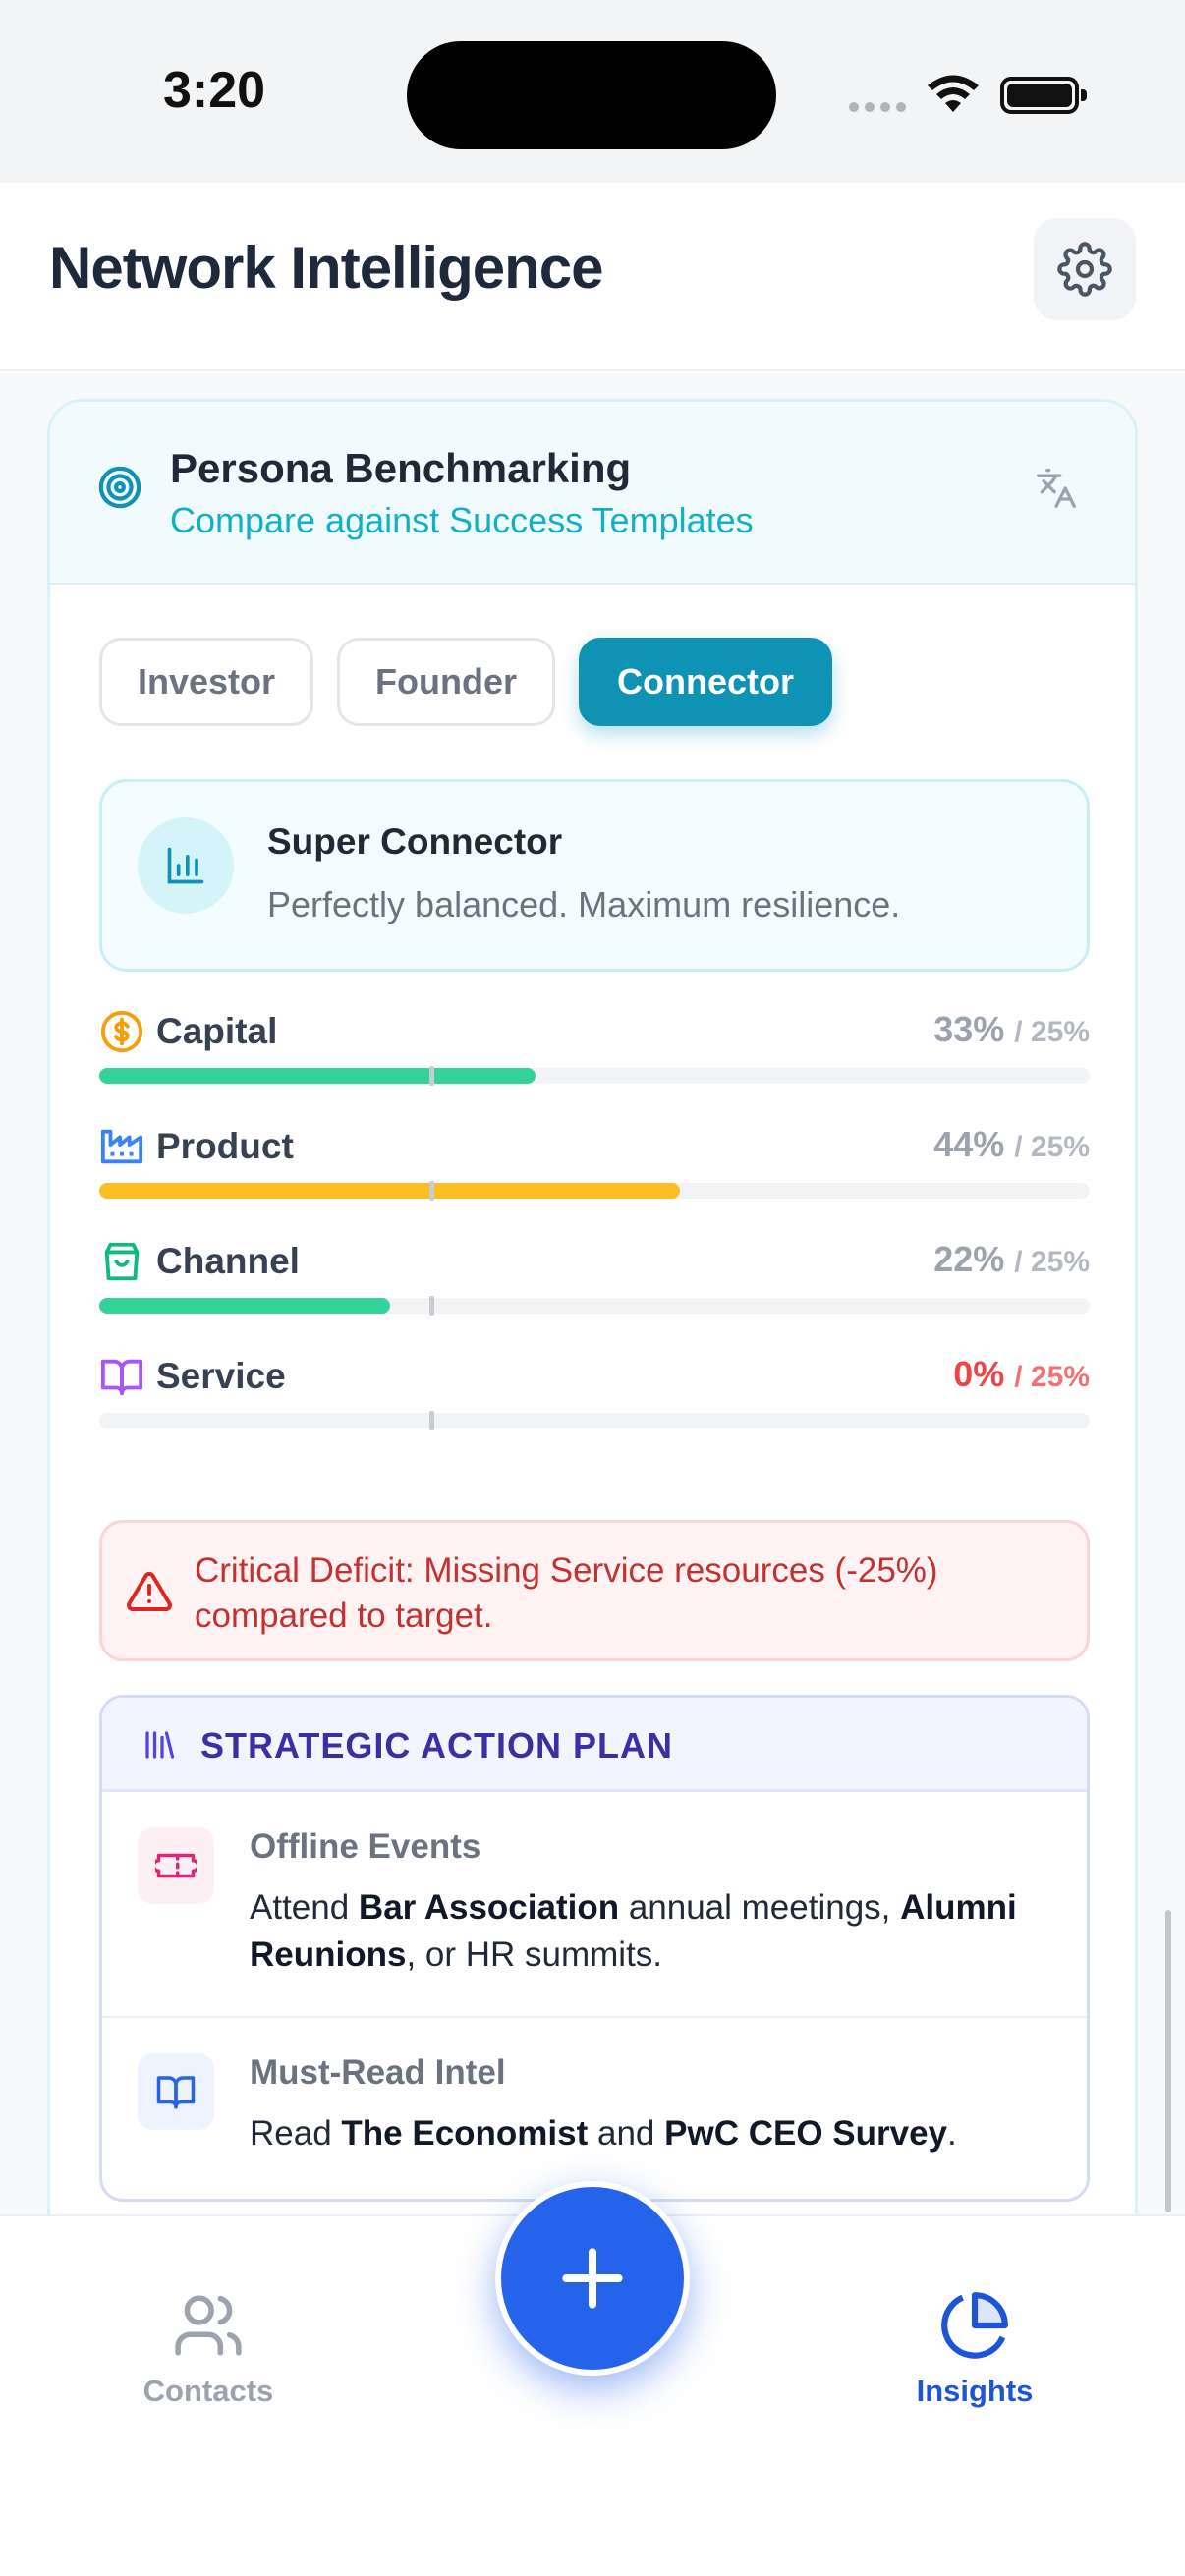  I want to click on book-open-icon, so click(122, 1377).